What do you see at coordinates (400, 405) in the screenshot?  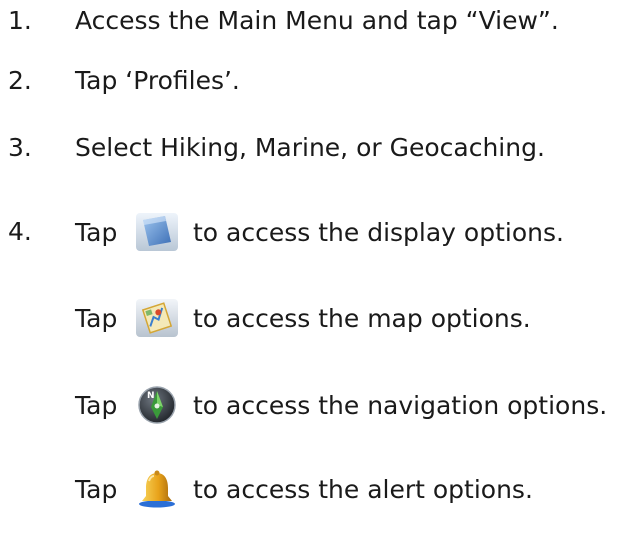 I see `tap-row-text: to access the navigation options.` at bounding box center [400, 405].